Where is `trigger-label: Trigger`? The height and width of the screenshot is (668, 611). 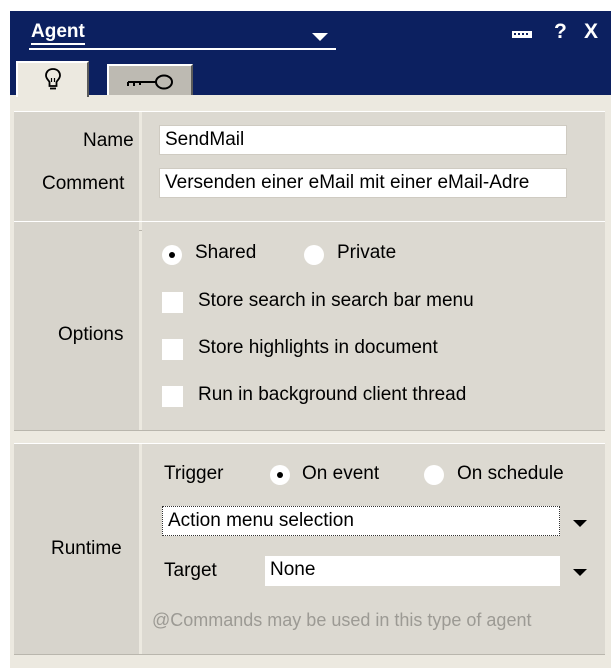
trigger-label: Trigger is located at coordinates (194, 473).